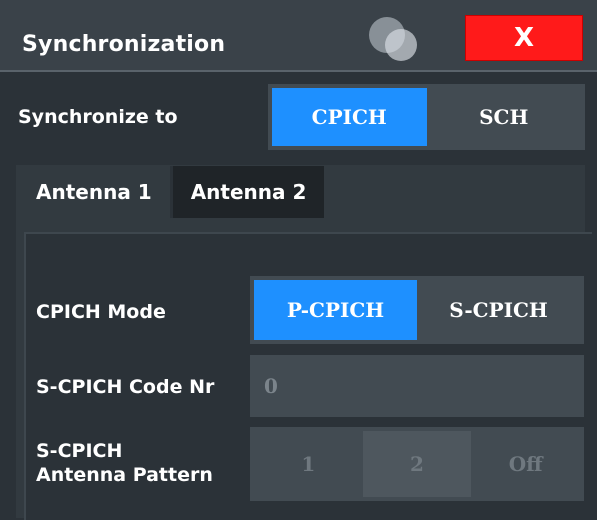 This screenshot has width=597, height=520. Describe the element at coordinates (247, 192) in the screenshot. I see `tab-antenna-2: Antenna 2` at that location.